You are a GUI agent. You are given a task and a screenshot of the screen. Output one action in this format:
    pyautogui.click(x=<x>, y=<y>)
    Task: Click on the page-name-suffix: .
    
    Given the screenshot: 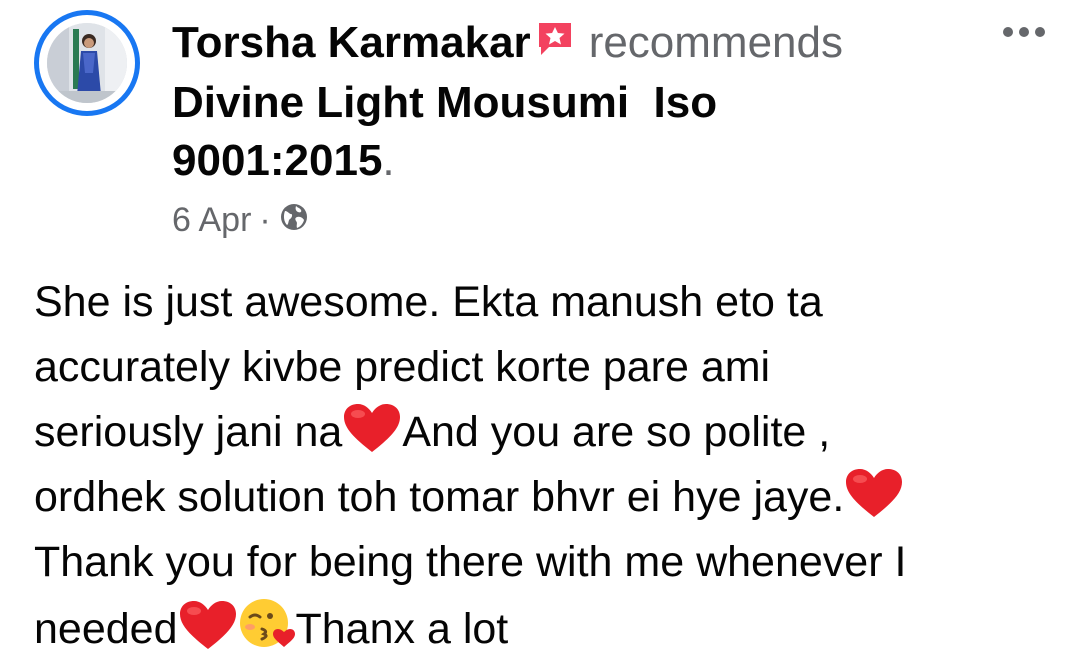 What is the action you would take?
    pyautogui.click(x=388, y=160)
    